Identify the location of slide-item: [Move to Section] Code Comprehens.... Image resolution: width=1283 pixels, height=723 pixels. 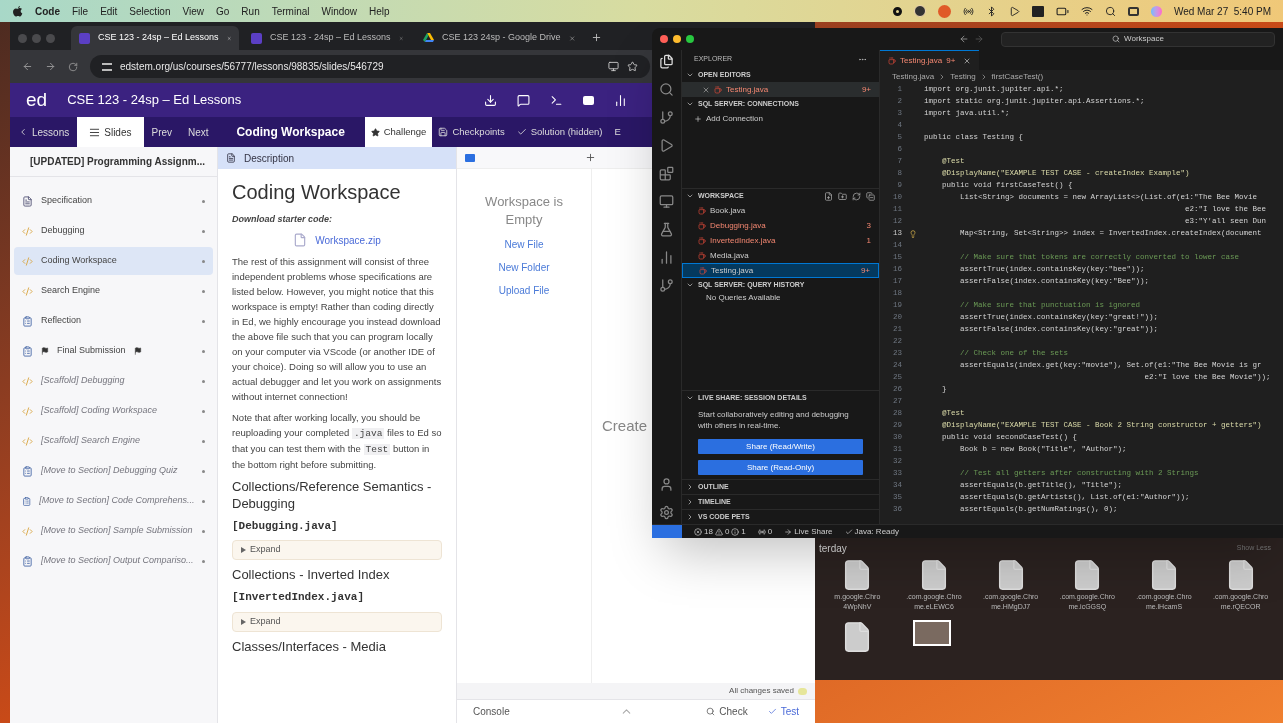
(113, 501).